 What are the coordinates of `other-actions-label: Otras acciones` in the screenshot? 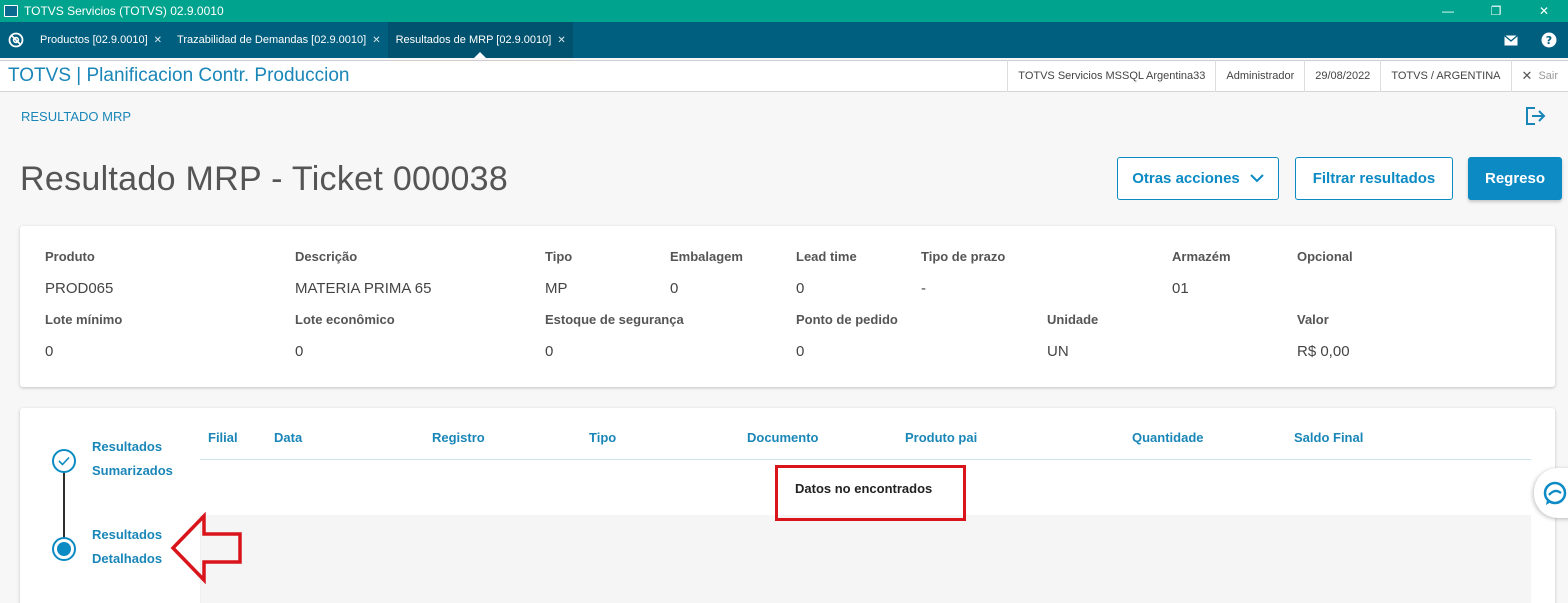 It's located at (1186, 178).